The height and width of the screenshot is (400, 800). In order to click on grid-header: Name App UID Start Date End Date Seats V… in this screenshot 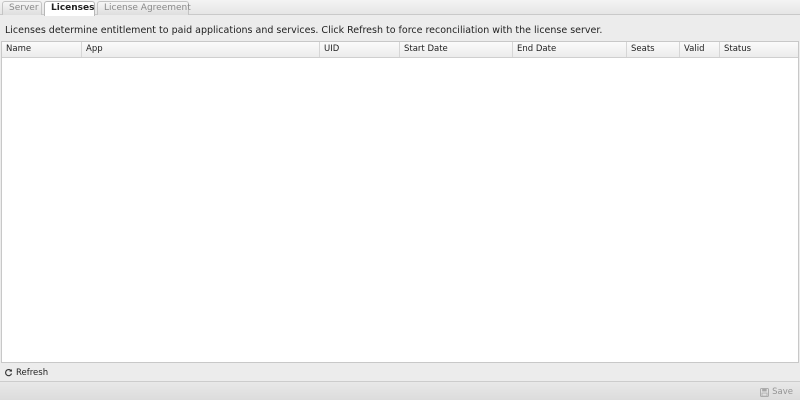, I will do `click(400, 50)`.